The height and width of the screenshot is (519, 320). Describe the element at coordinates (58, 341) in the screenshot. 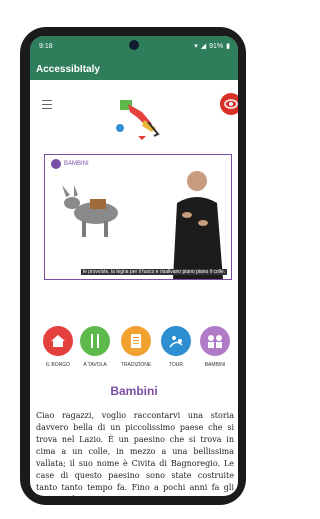

I see `home-icon` at that location.